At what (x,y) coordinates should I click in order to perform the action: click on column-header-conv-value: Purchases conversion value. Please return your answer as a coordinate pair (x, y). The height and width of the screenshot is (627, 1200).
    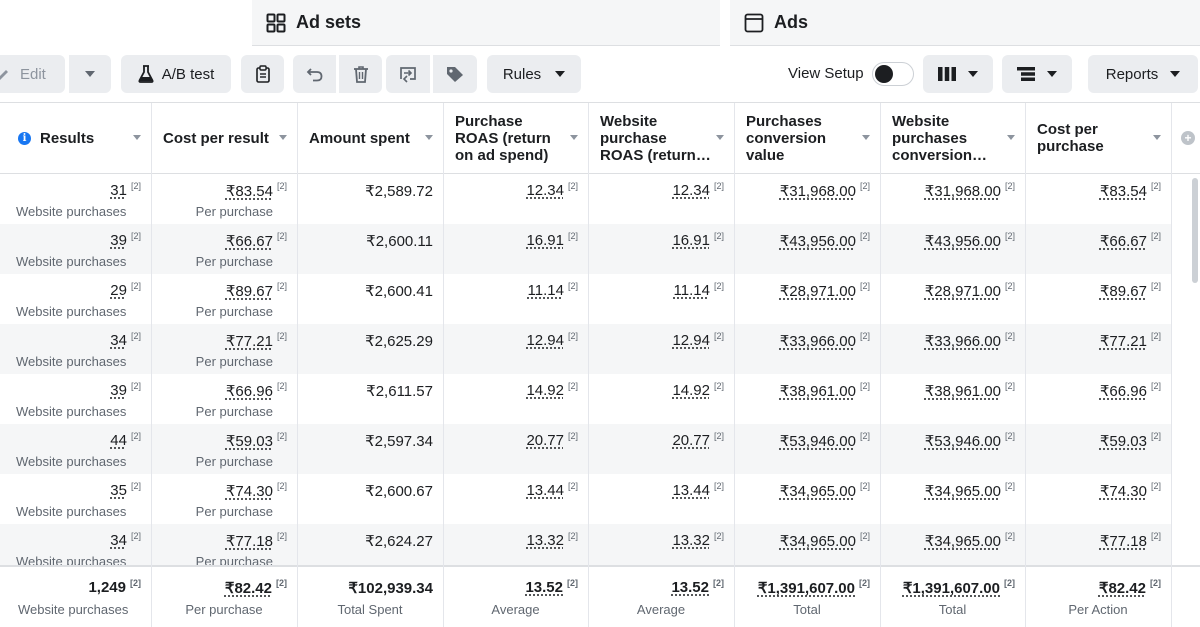
    Looking at the image, I should click on (807, 138).